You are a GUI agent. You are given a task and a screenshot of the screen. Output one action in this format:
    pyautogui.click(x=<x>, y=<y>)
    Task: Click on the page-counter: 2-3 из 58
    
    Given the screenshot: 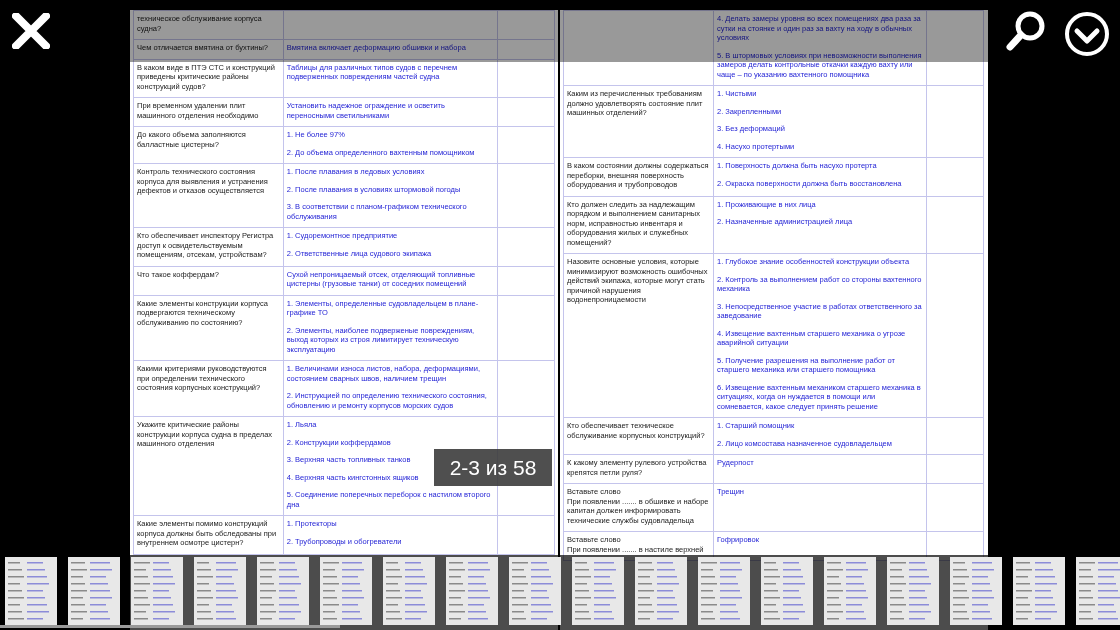 What is the action you would take?
    pyautogui.click(x=493, y=467)
    